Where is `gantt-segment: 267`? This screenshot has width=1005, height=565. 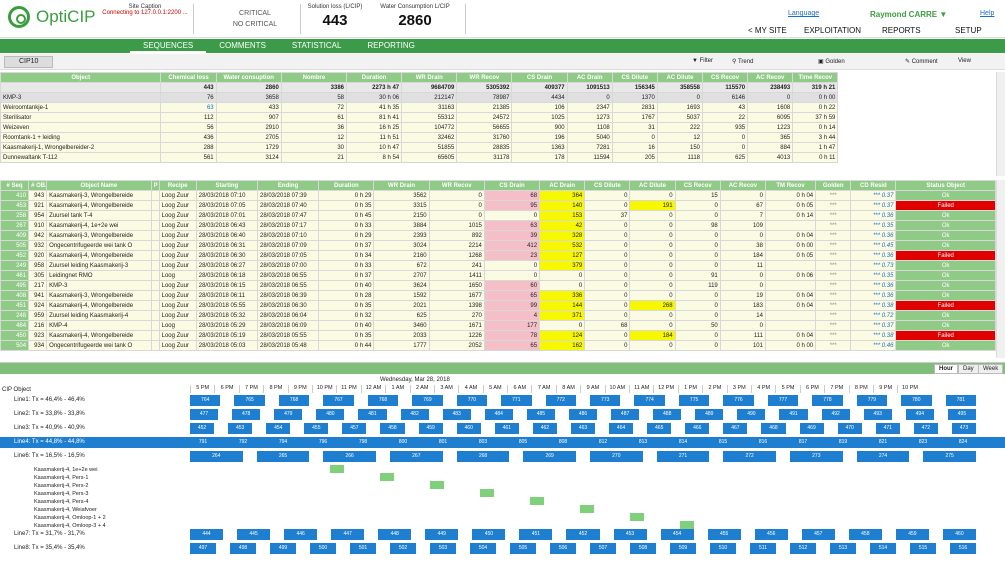
gantt-segment: 267 is located at coordinates (416, 456).